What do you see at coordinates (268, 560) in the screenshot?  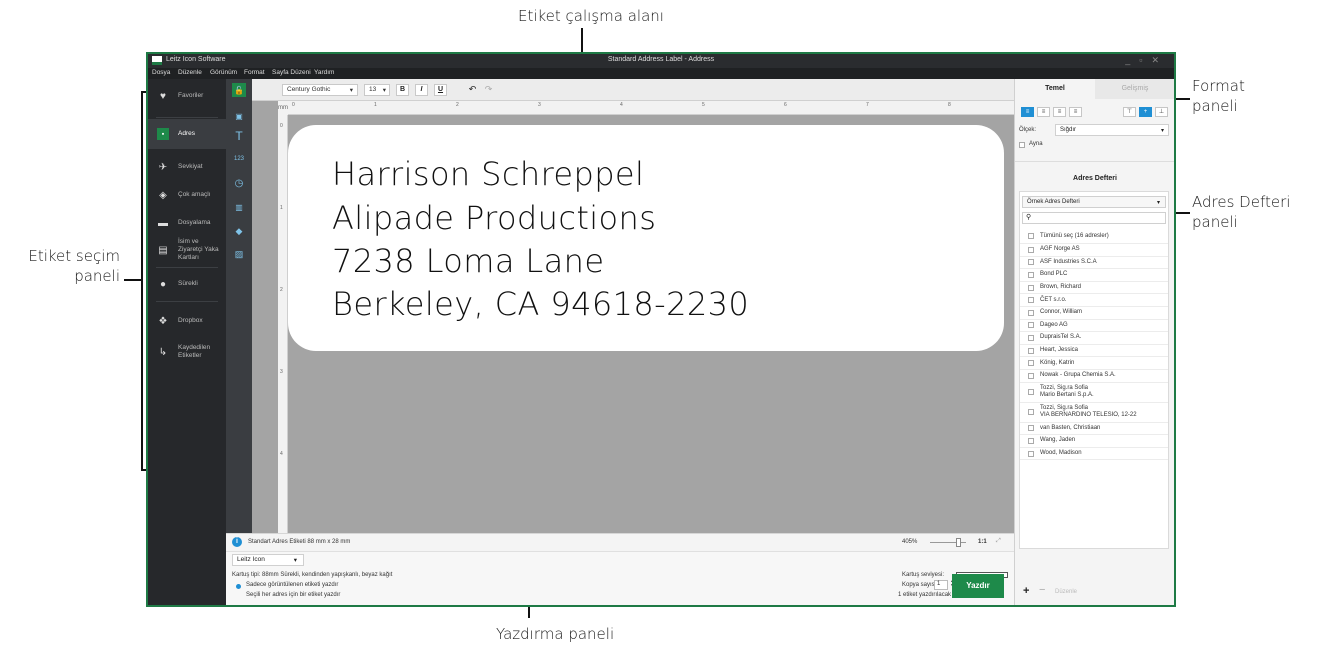 I see `printer-select: Leitz Icon ▾` at bounding box center [268, 560].